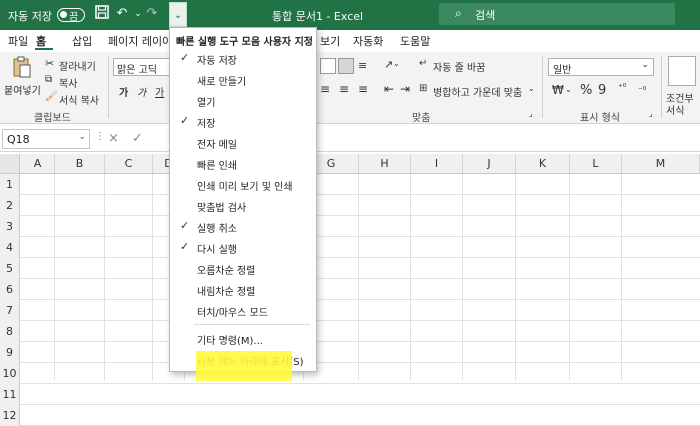 This screenshot has width=700, height=426. What do you see at coordinates (10, 164) in the screenshot?
I see `select-all-corner` at bounding box center [10, 164].